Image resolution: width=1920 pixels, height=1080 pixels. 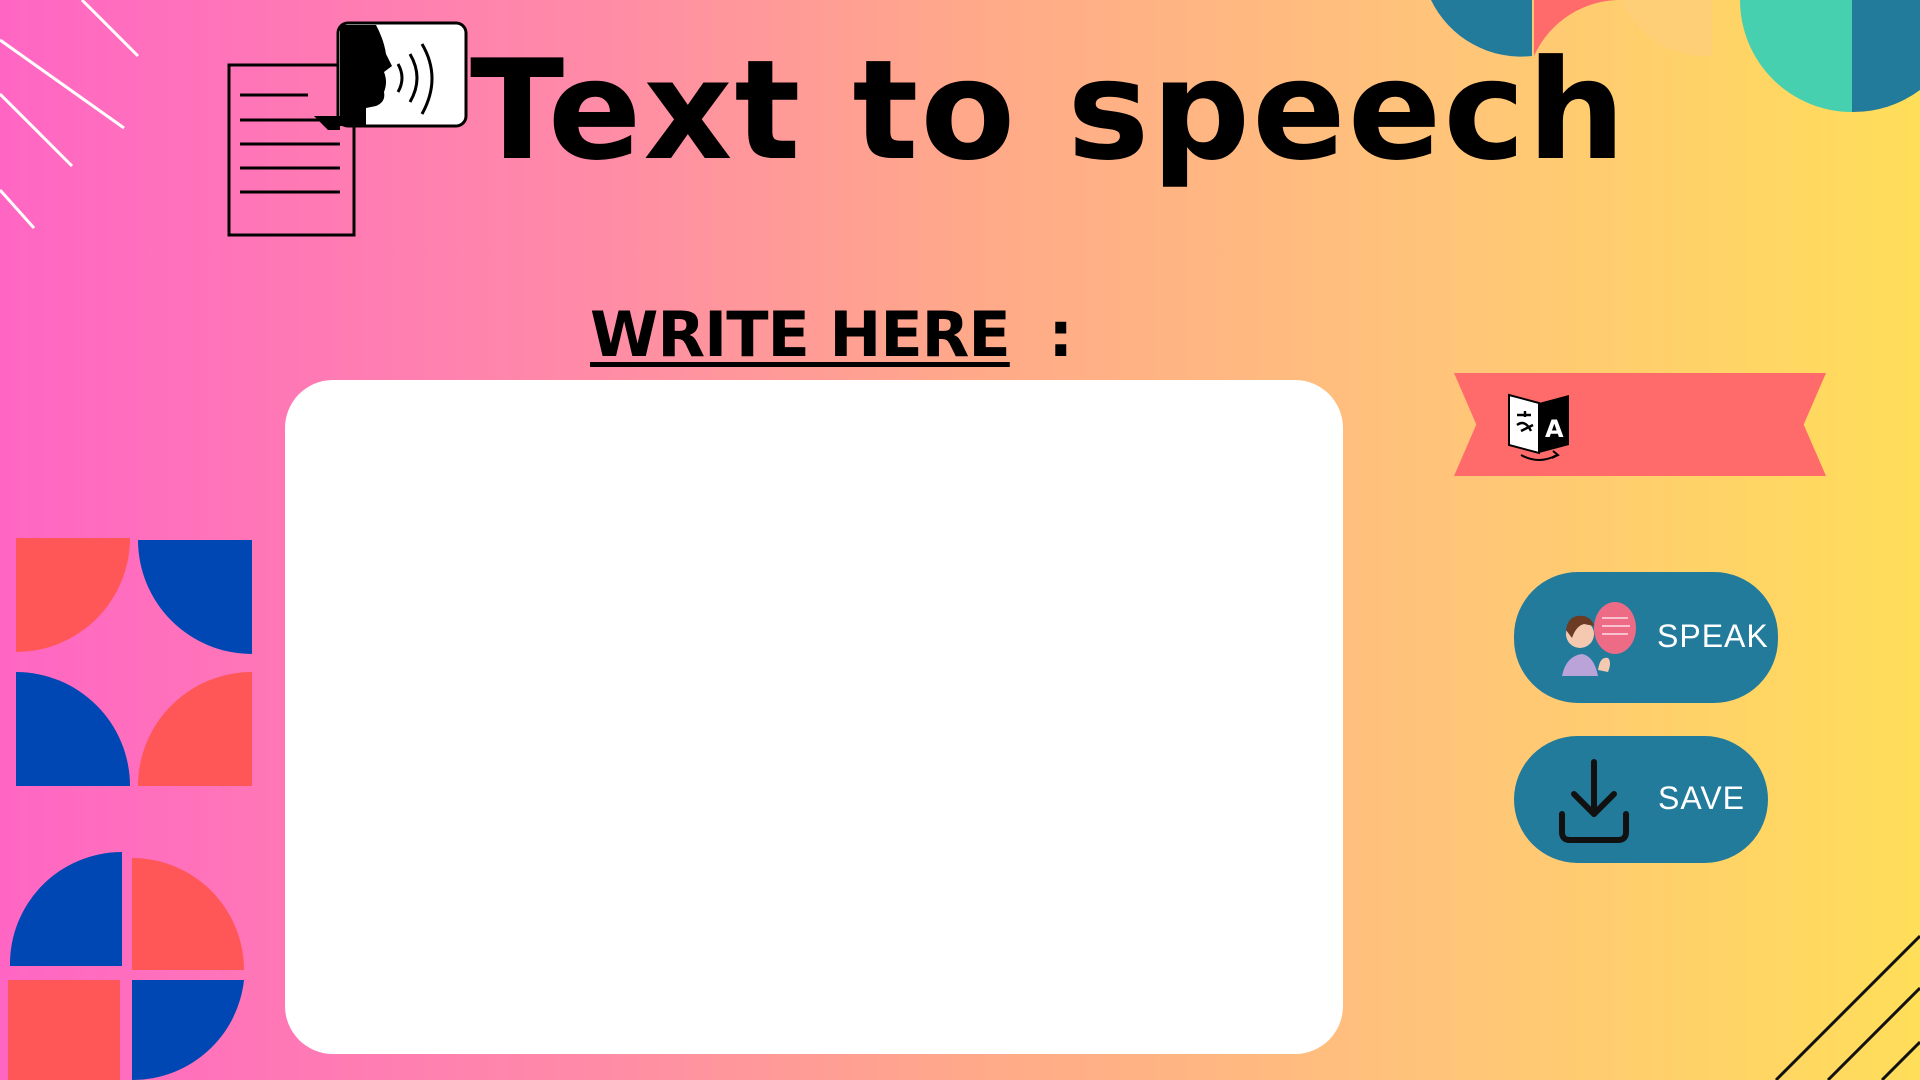 What do you see at coordinates (1646, 637) in the screenshot?
I see `speak-button: SPEAK` at bounding box center [1646, 637].